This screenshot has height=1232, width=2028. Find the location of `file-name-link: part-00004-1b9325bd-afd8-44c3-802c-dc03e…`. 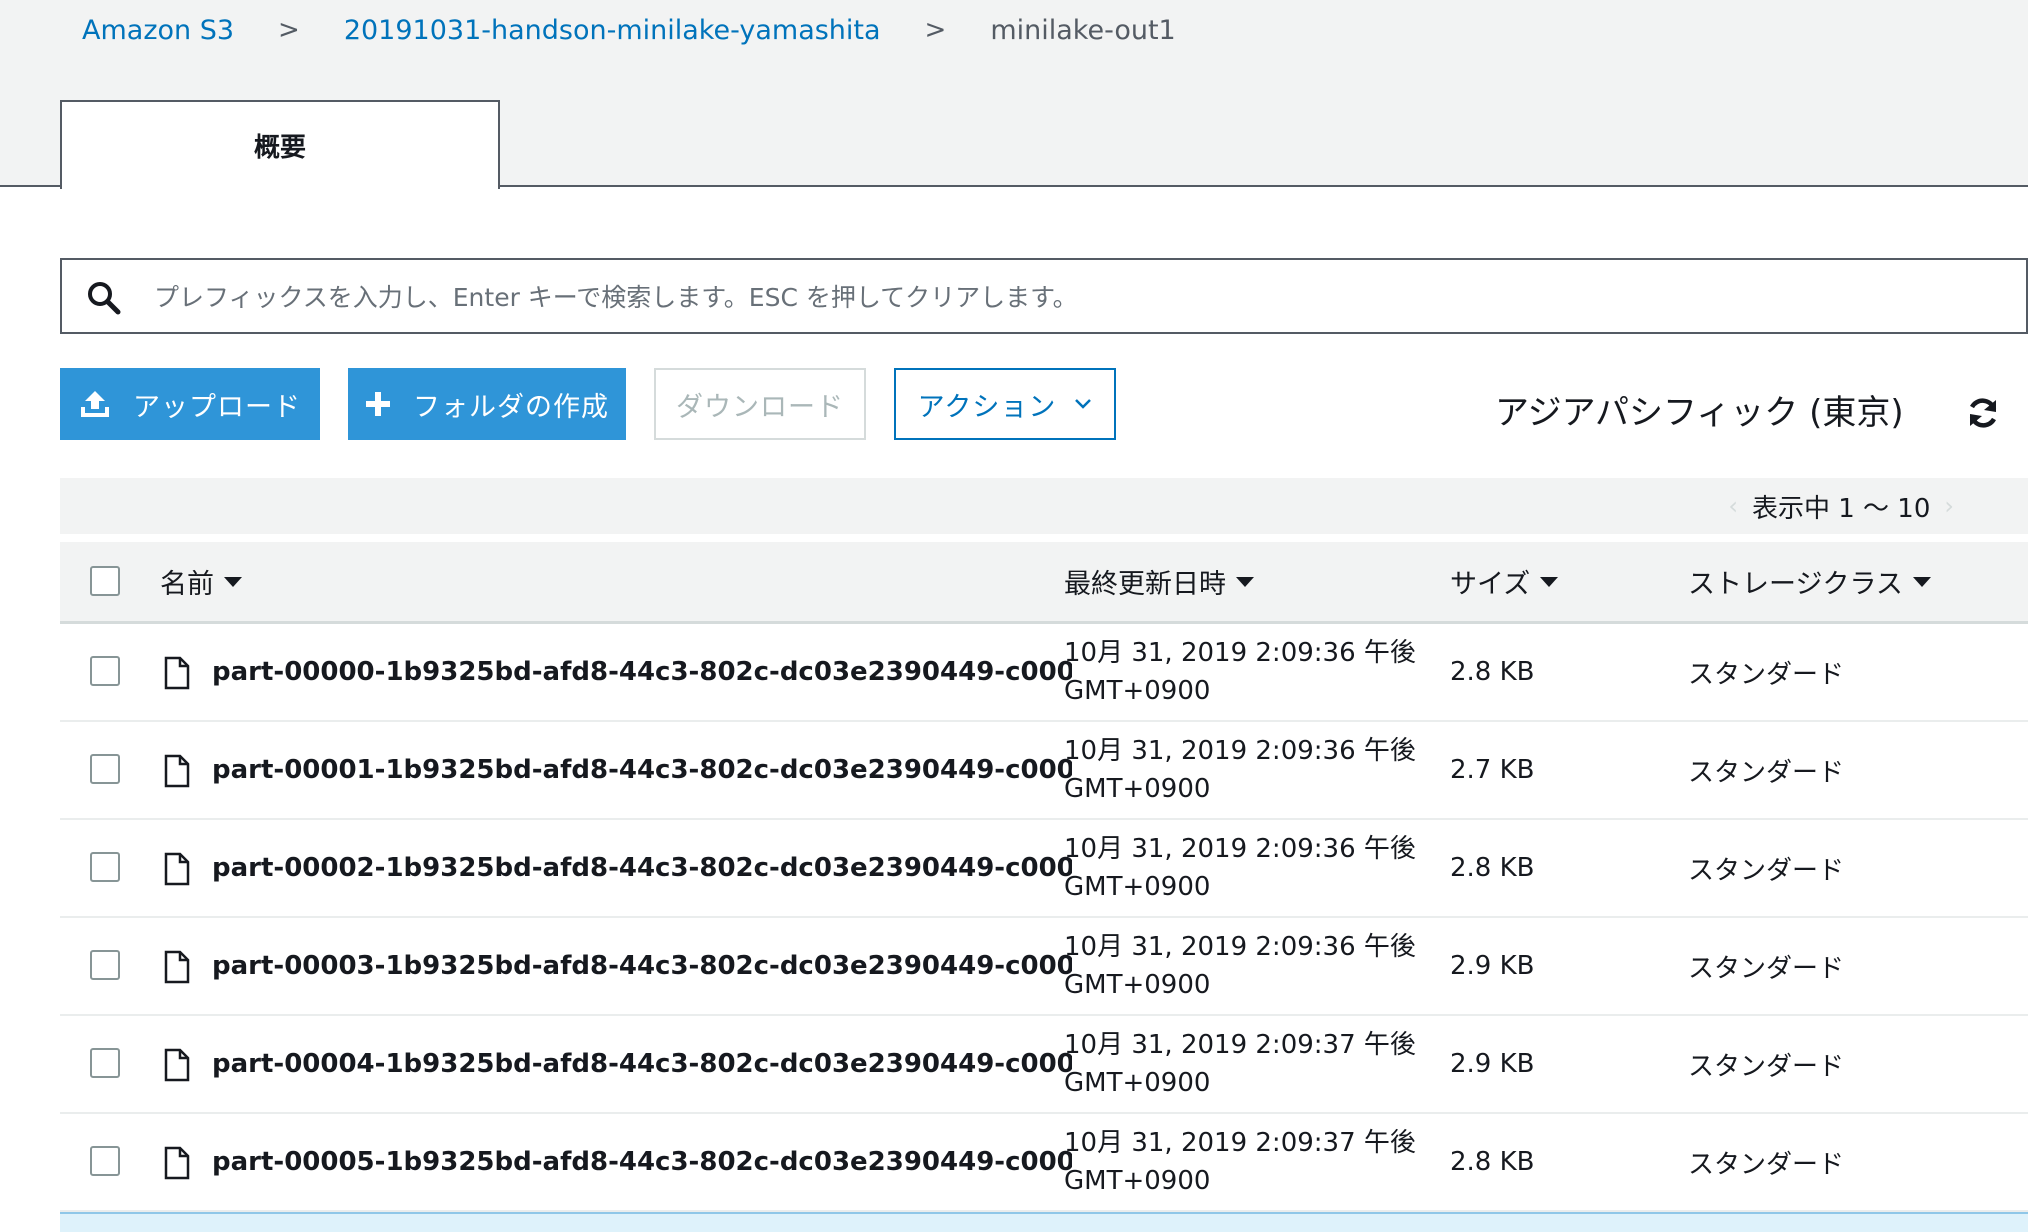

file-name-link: part-00004-1b9325bd-afd8-44c3-802c-dc03e… is located at coordinates (642, 1064).